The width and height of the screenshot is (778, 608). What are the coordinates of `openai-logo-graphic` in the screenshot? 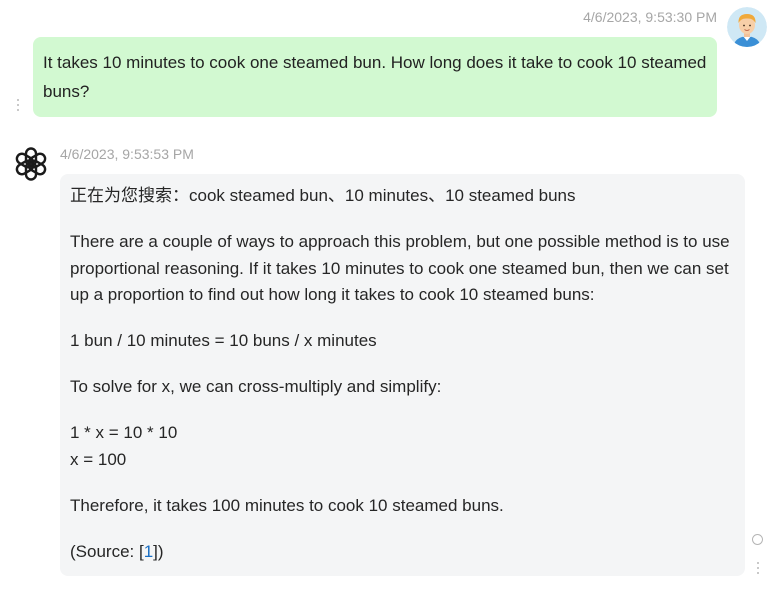 It's located at (31, 164).